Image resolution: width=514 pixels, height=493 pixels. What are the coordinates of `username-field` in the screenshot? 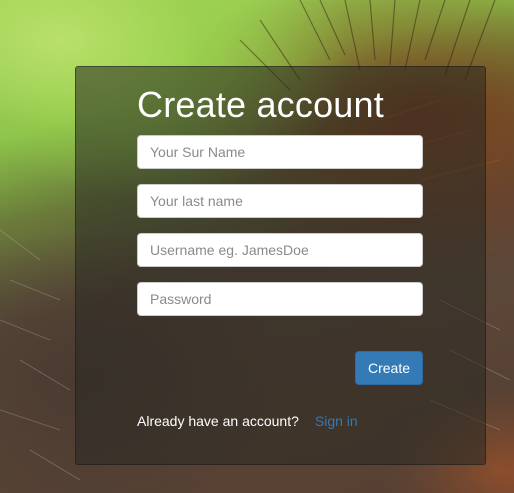 It's located at (280, 250).